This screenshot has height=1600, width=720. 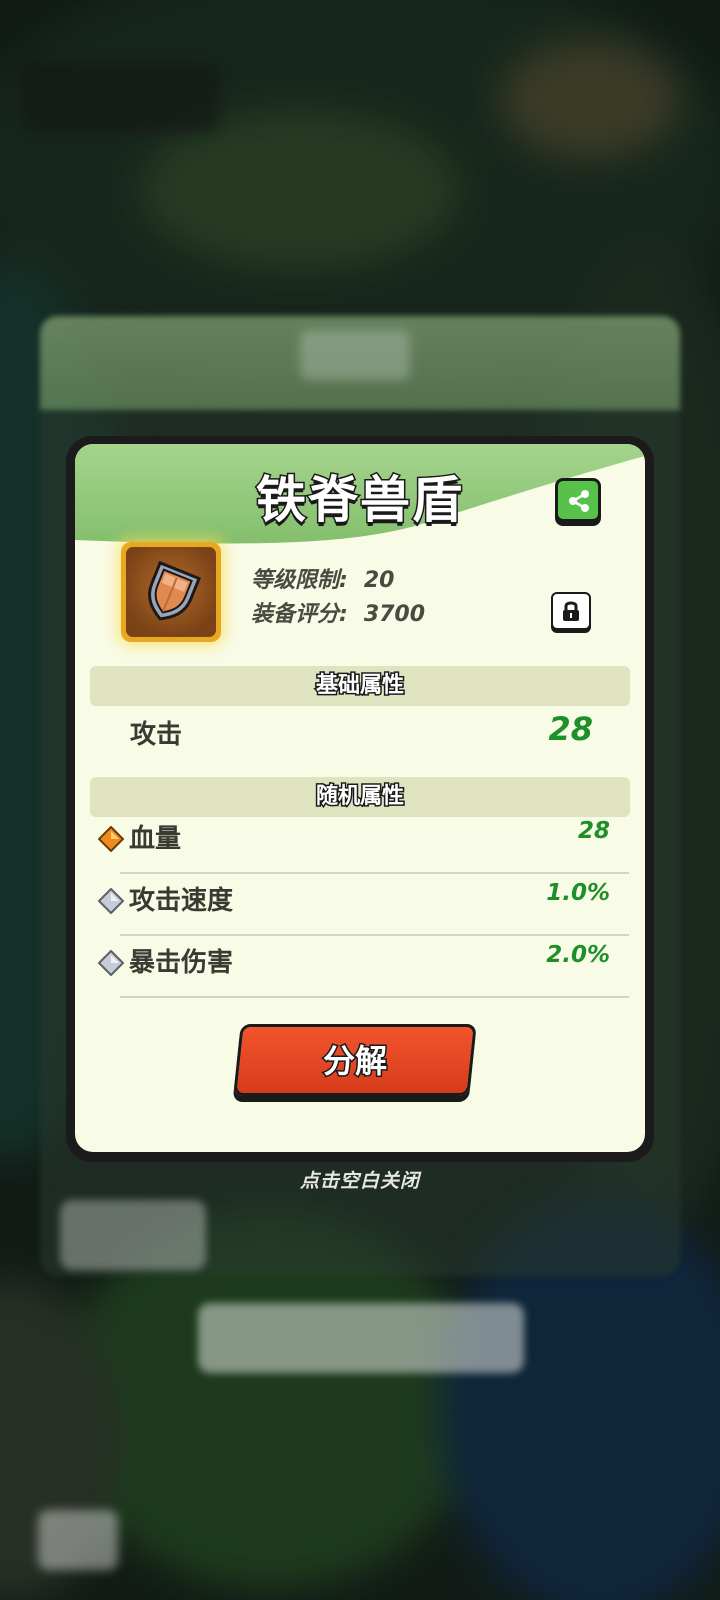 I want to click on hp-value: 28, so click(x=593, y=831).